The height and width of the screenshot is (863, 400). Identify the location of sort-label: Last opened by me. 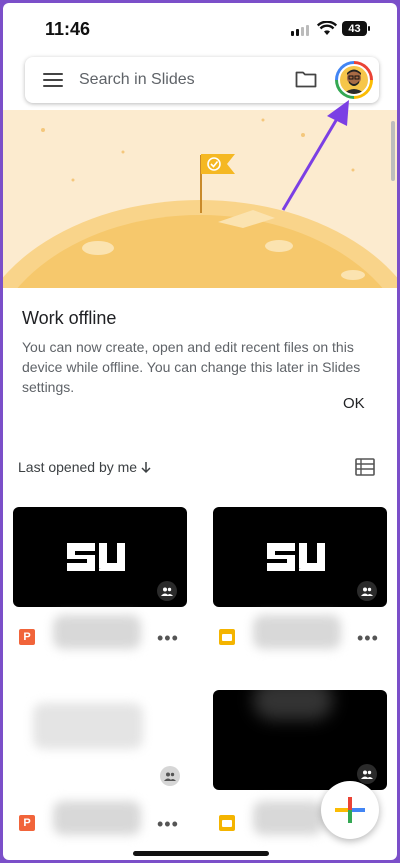
(78, 467).